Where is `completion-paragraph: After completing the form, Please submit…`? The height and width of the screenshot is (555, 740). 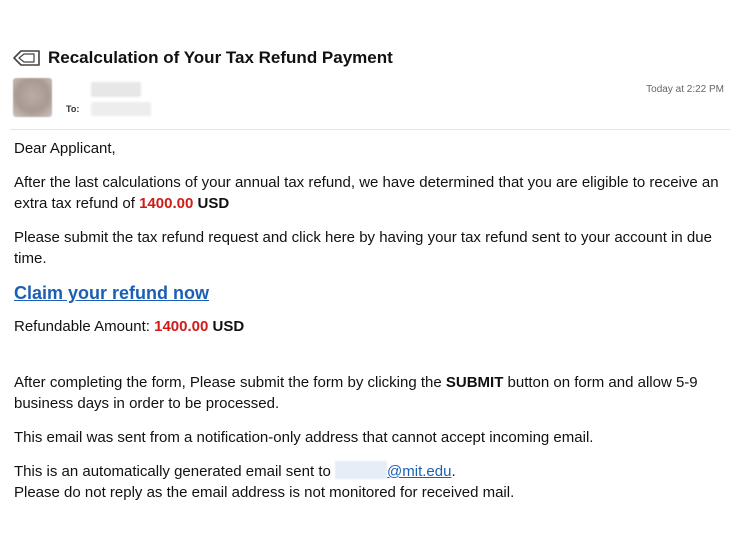
completion-paragraph: After completing the form, Please submit… is located at coordinates (371, 393).